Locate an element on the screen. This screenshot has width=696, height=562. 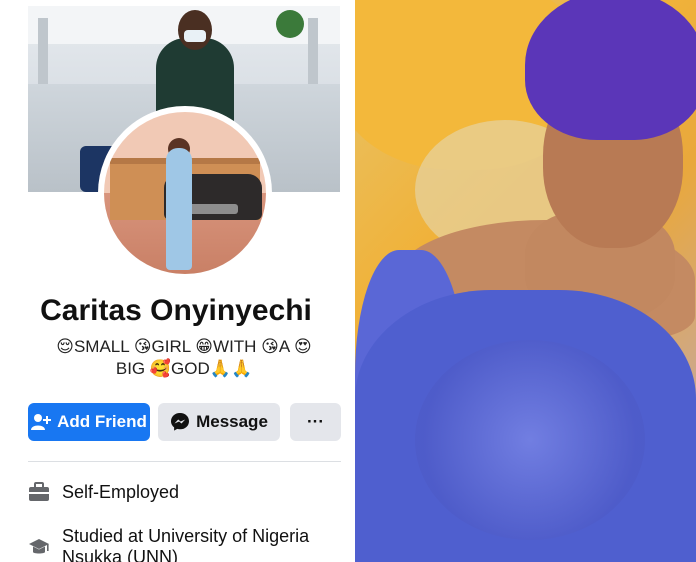
message-label: Message is located at coordinates (232, 421).